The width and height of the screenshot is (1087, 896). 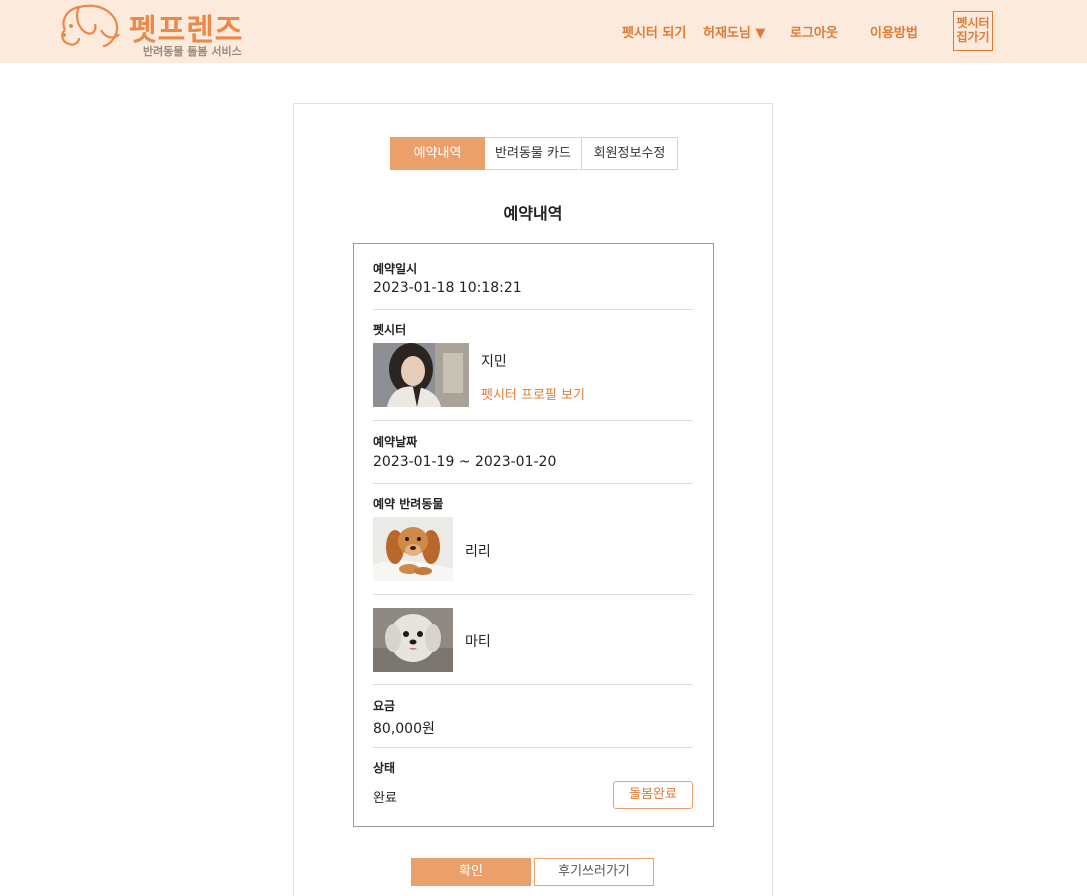 What do you see at coordinates (478, 552) in the screenshot?
I see `pet-name: 리리` at bounding box center [478, 552].